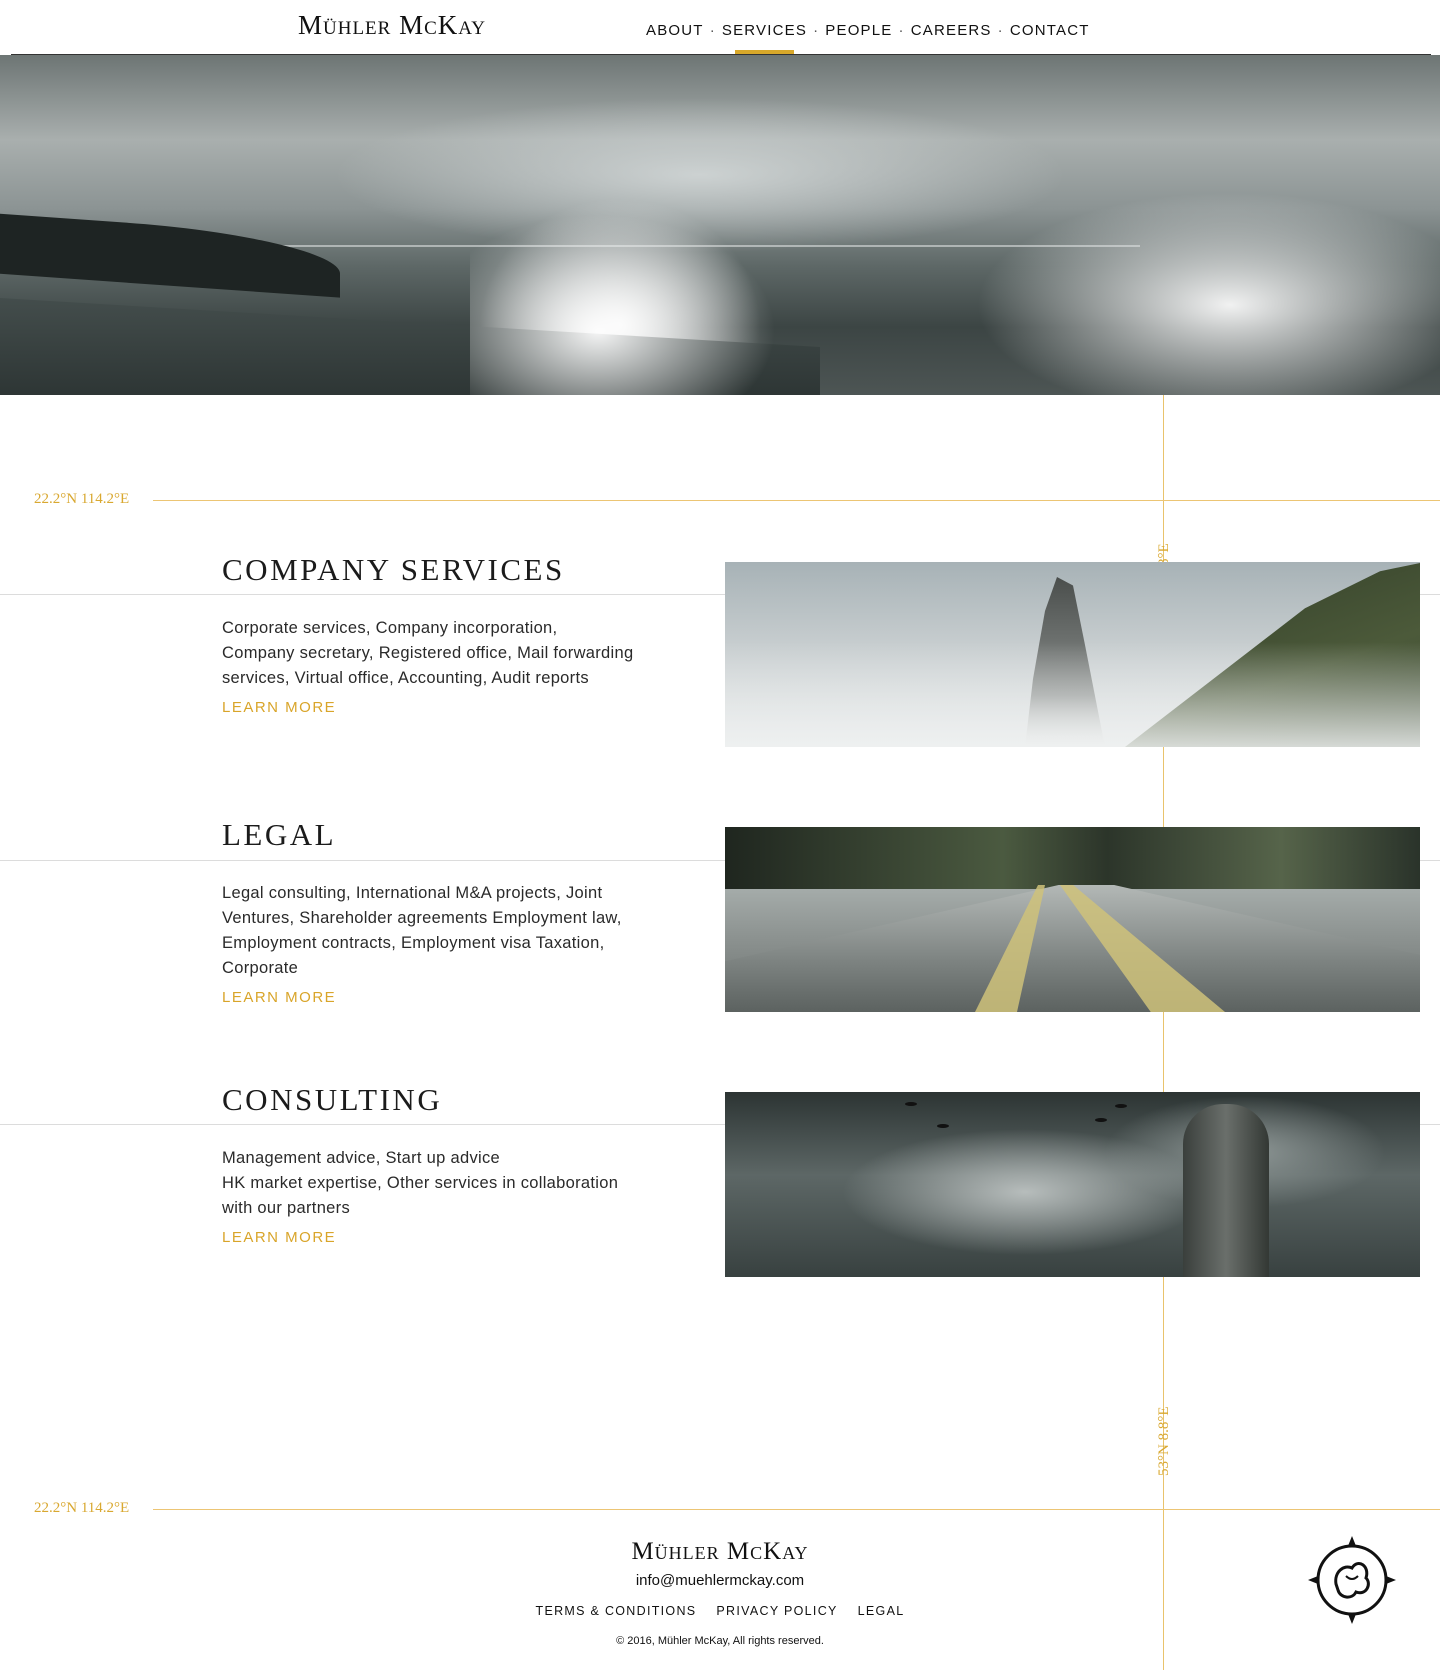 This screenshot has height=1670, width=1440. I want to click on footer-logo: Mühler McKay, so click(720, 1552).